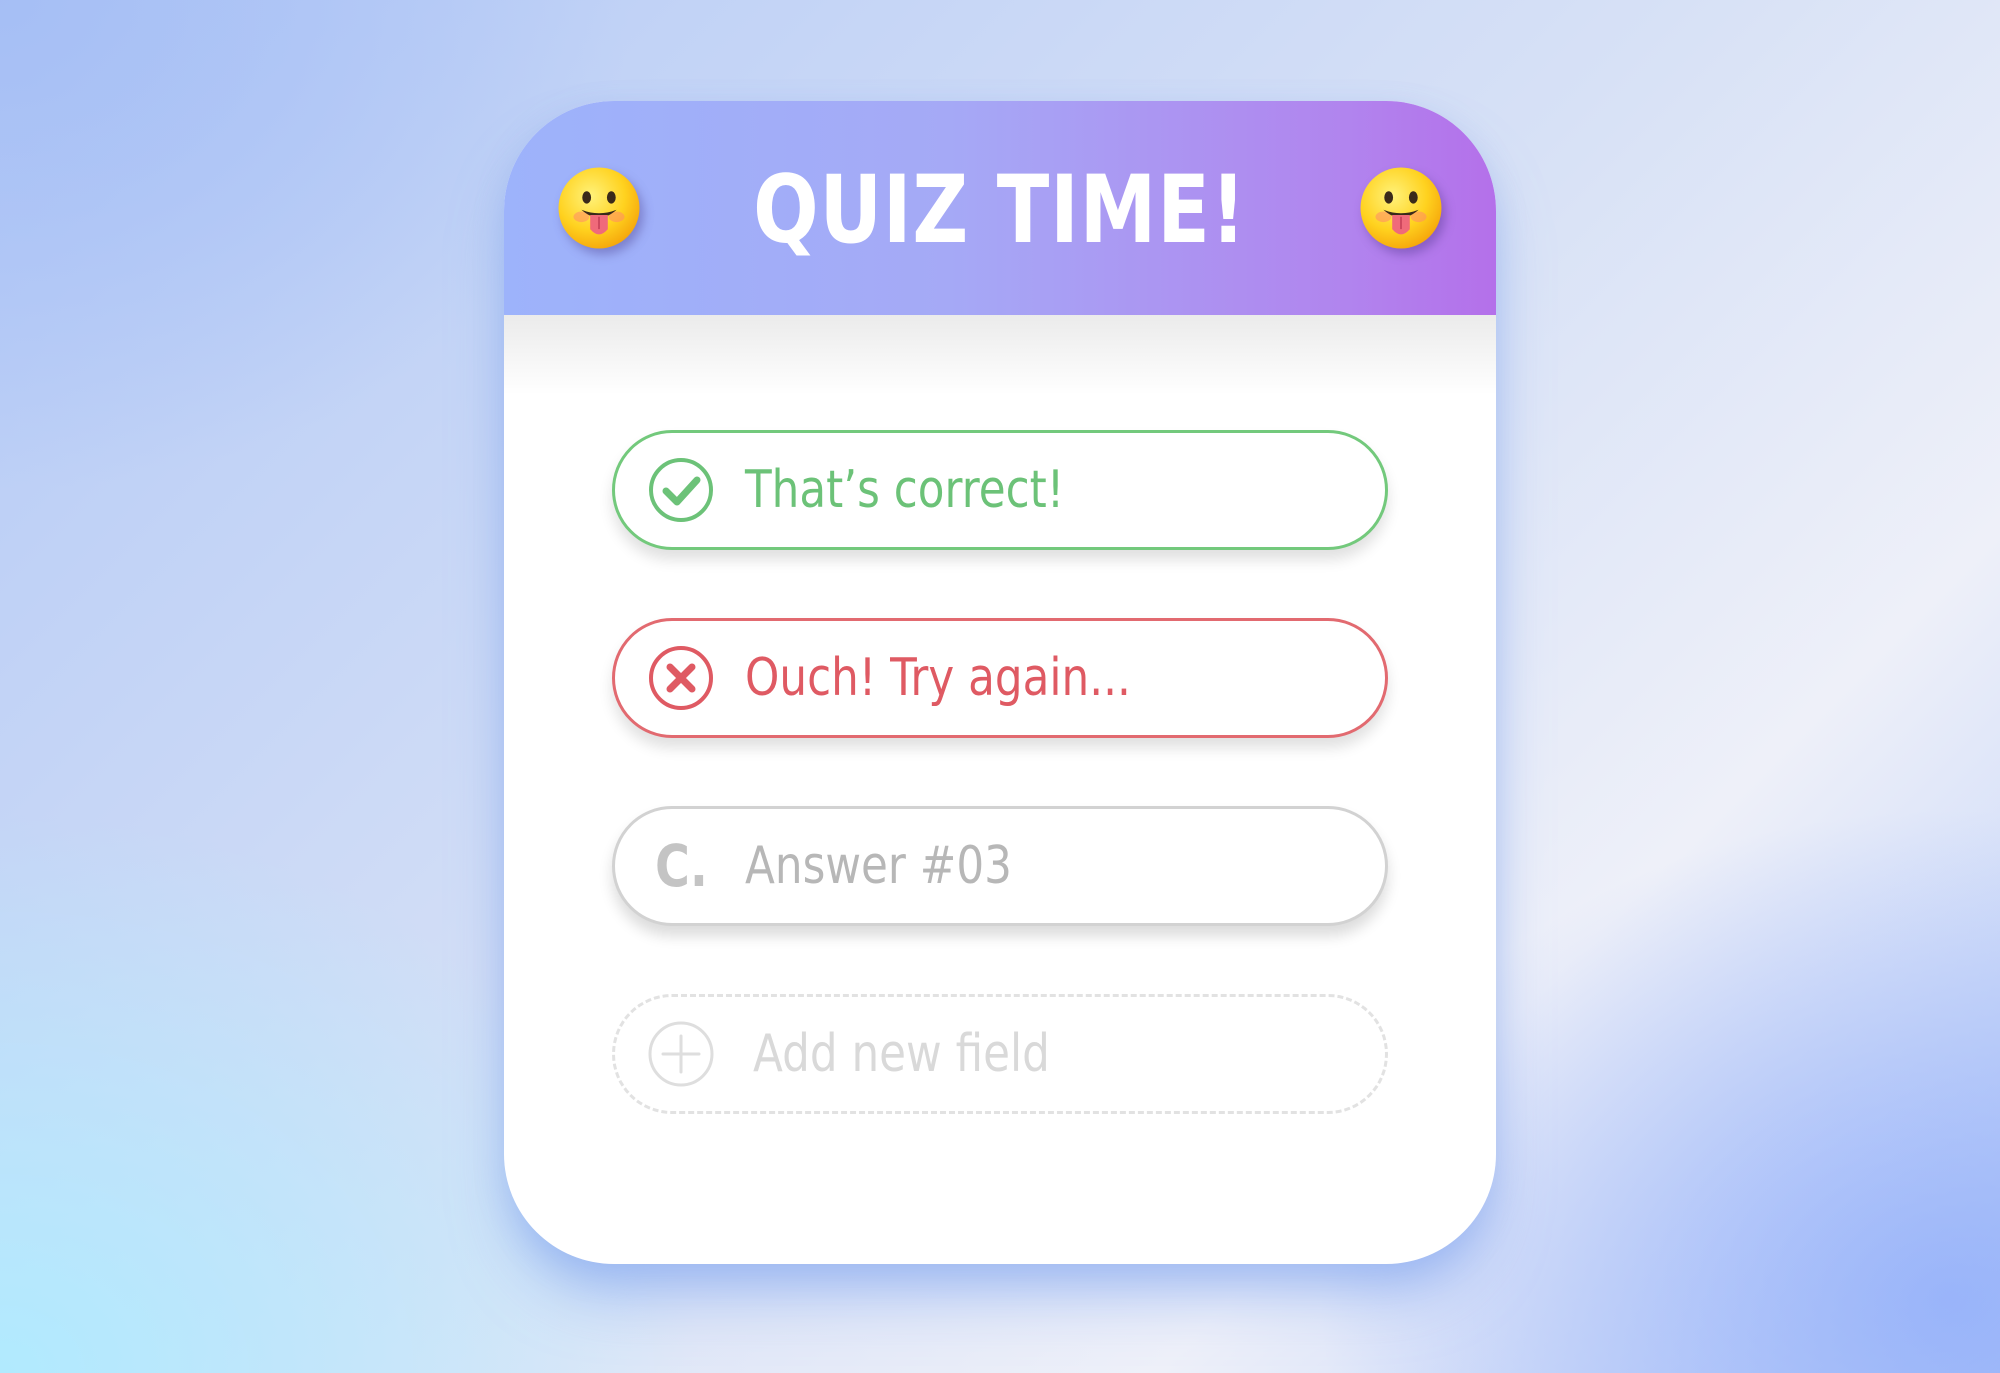 This screenshot has width=2000, height=1373. Describe the element at coordinates (878, 866) in the screenshot. I see `answer-text: Answer #03` at that location.